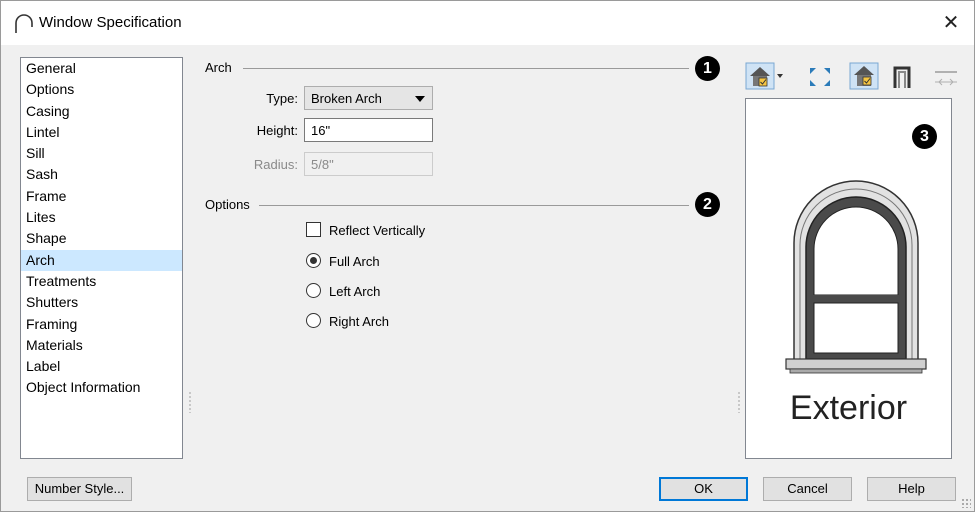  I want to click on sidebar-item-general: General, so click(101, 68).